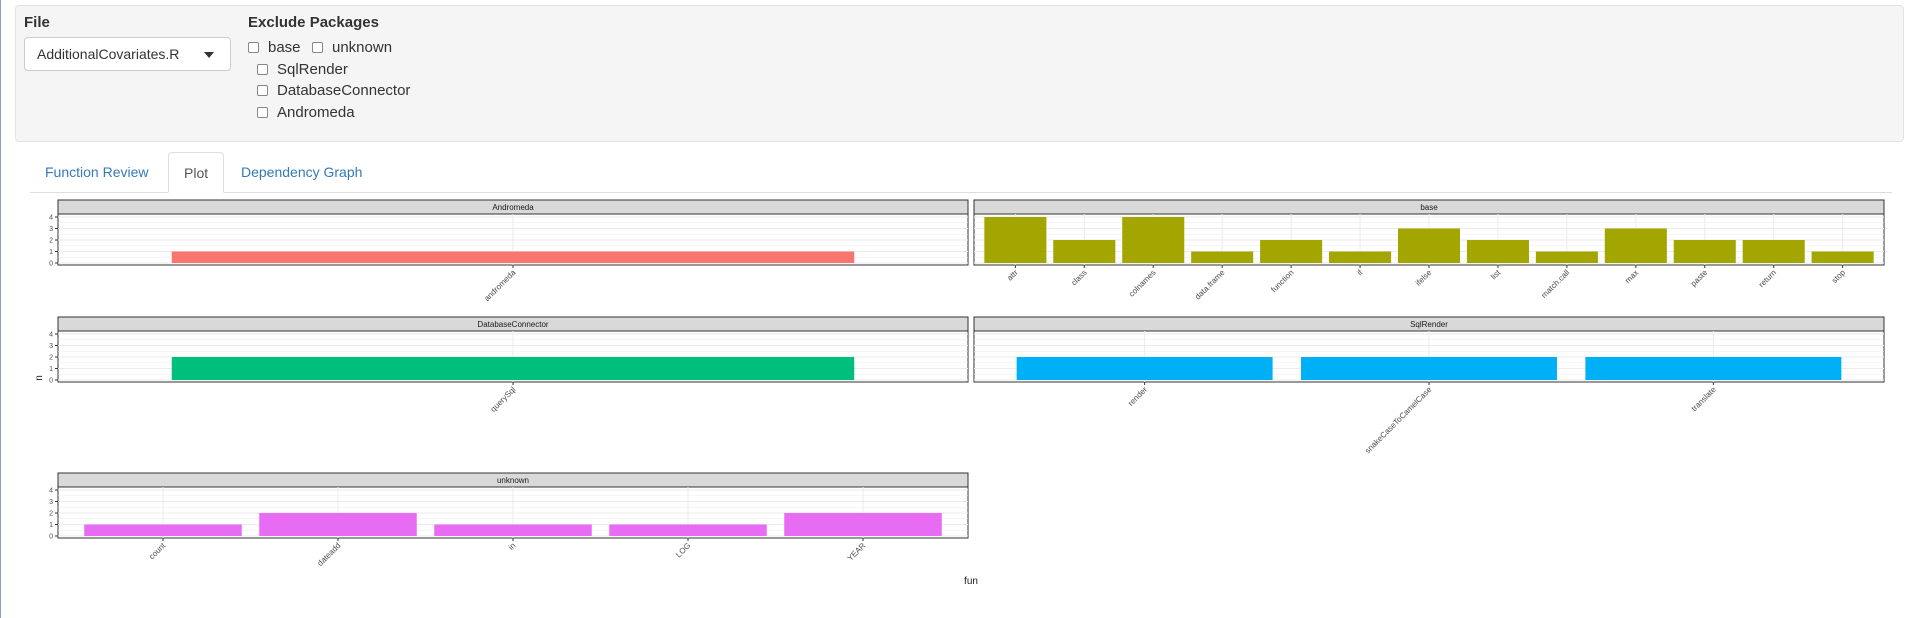 This screenshot has width=1920, height=618. I want to click on bar-function, so click(1291, 251).